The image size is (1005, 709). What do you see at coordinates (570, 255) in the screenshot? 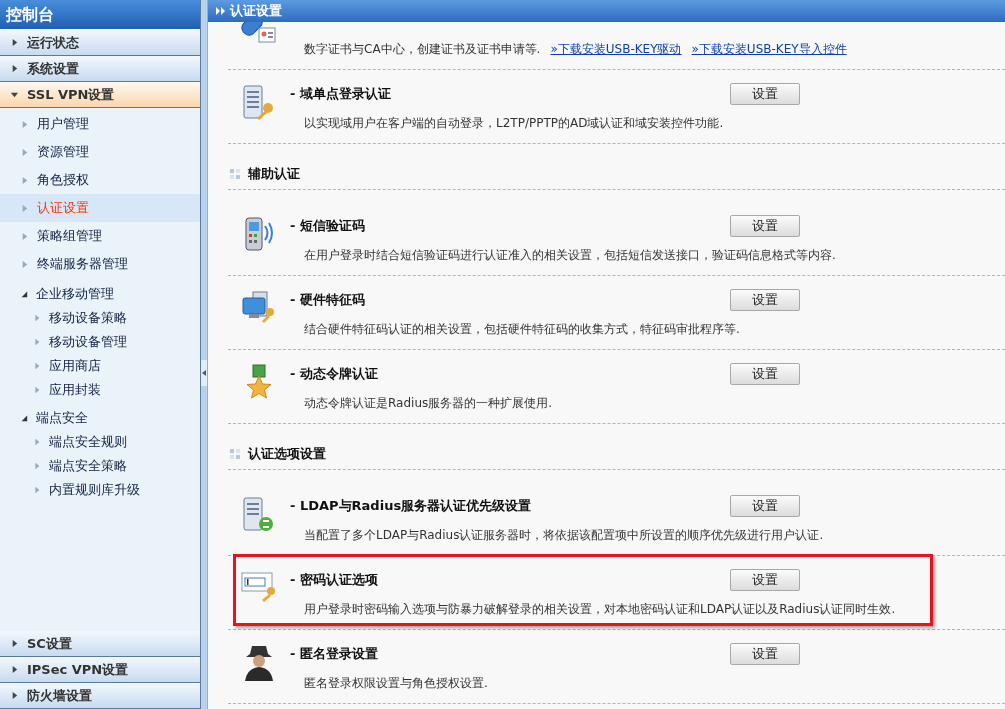
I see `item-description: 在用户登录时结合短信验证码进行认证准入的相关设置，包括短信发送接口，验证码信息格式等内容.` at bounding box center [570, 255].